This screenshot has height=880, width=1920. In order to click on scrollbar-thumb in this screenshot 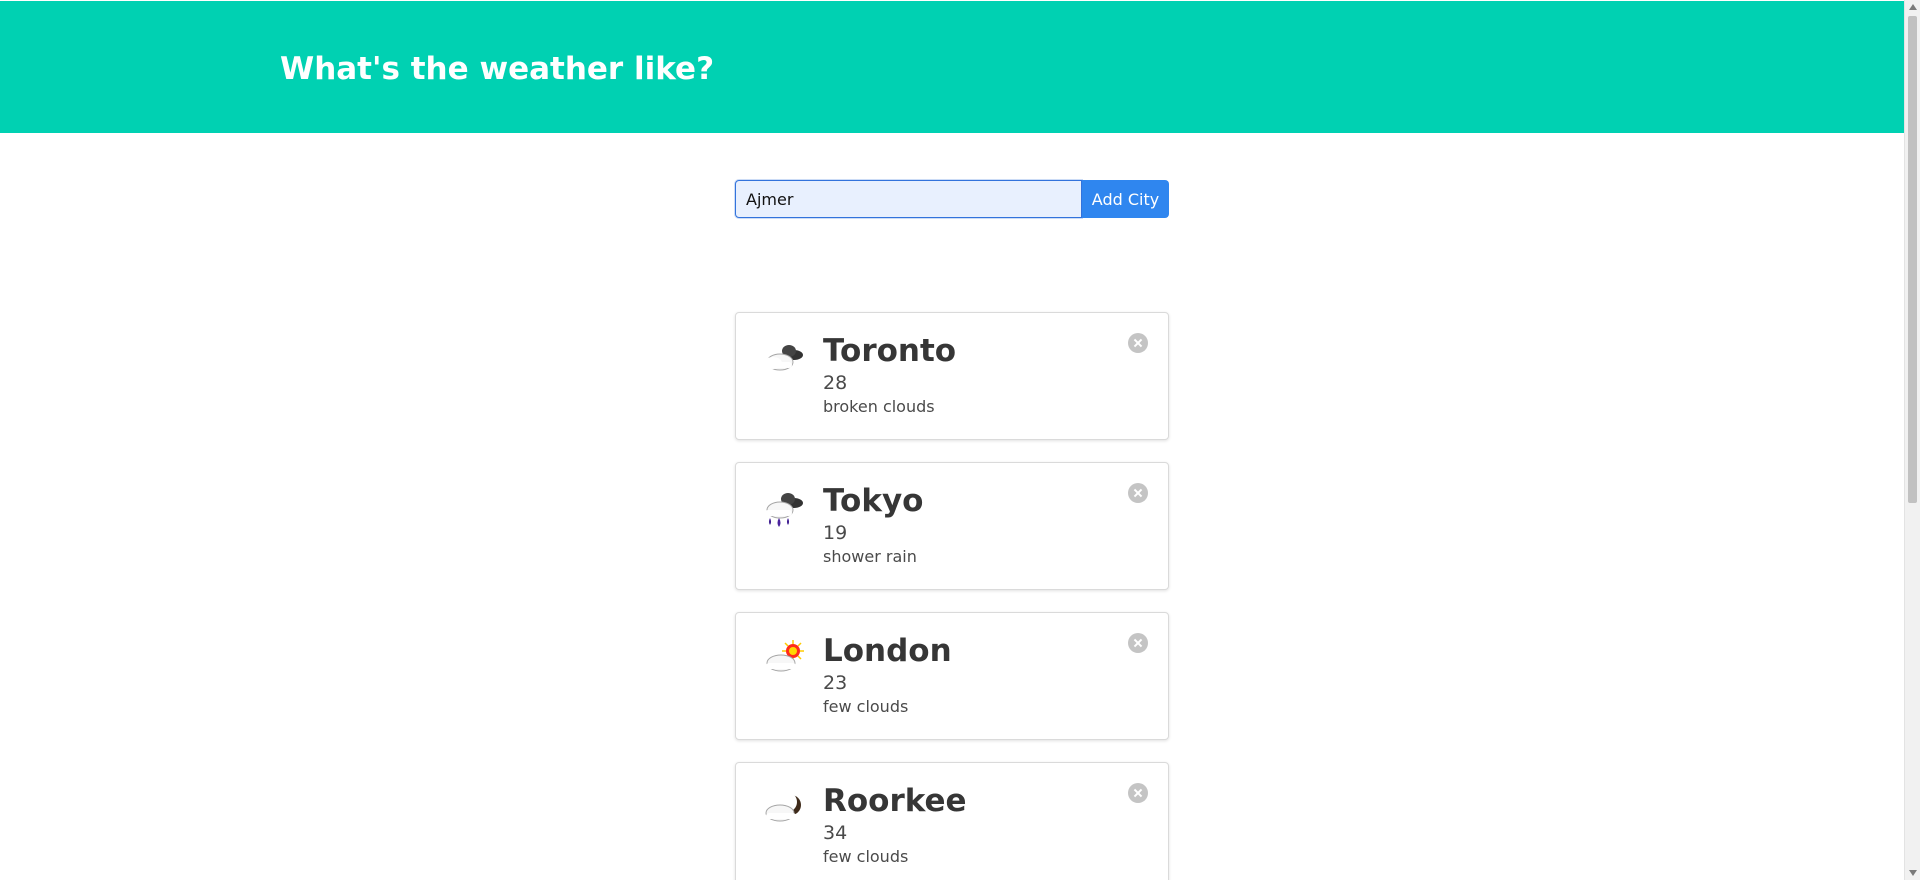, I will do `click(1912, 259)`.